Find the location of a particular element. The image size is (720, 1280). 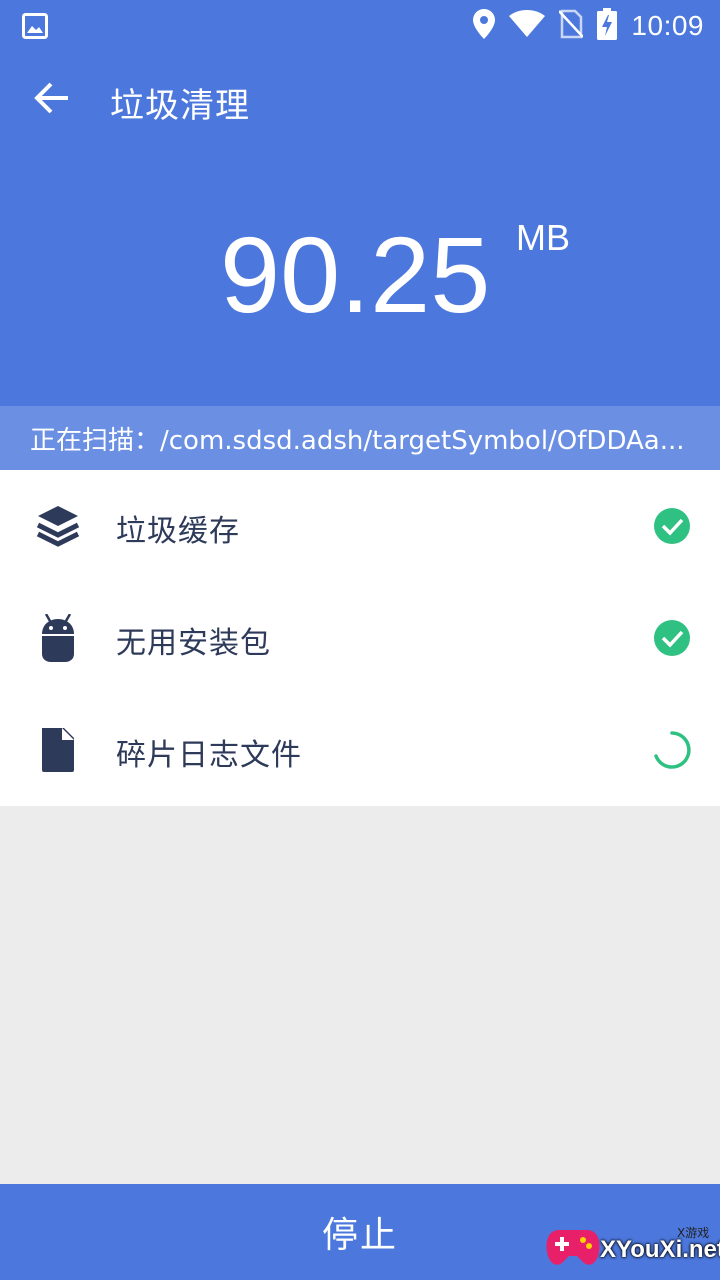

back-button is located at coordinates (52, 100).